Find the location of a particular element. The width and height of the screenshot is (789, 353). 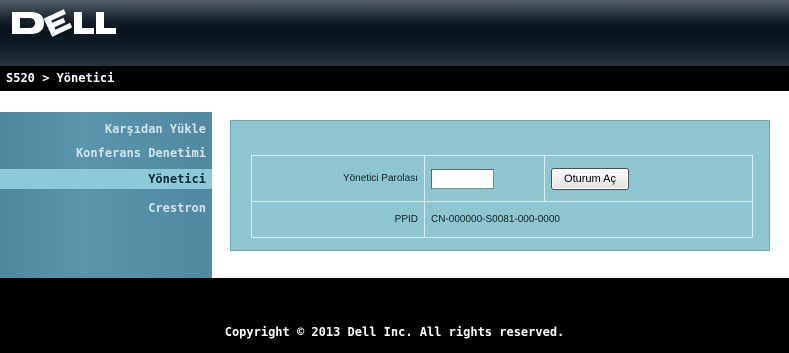

sidebar-item-admin: Yönetici is located at coordinates (106, 179).